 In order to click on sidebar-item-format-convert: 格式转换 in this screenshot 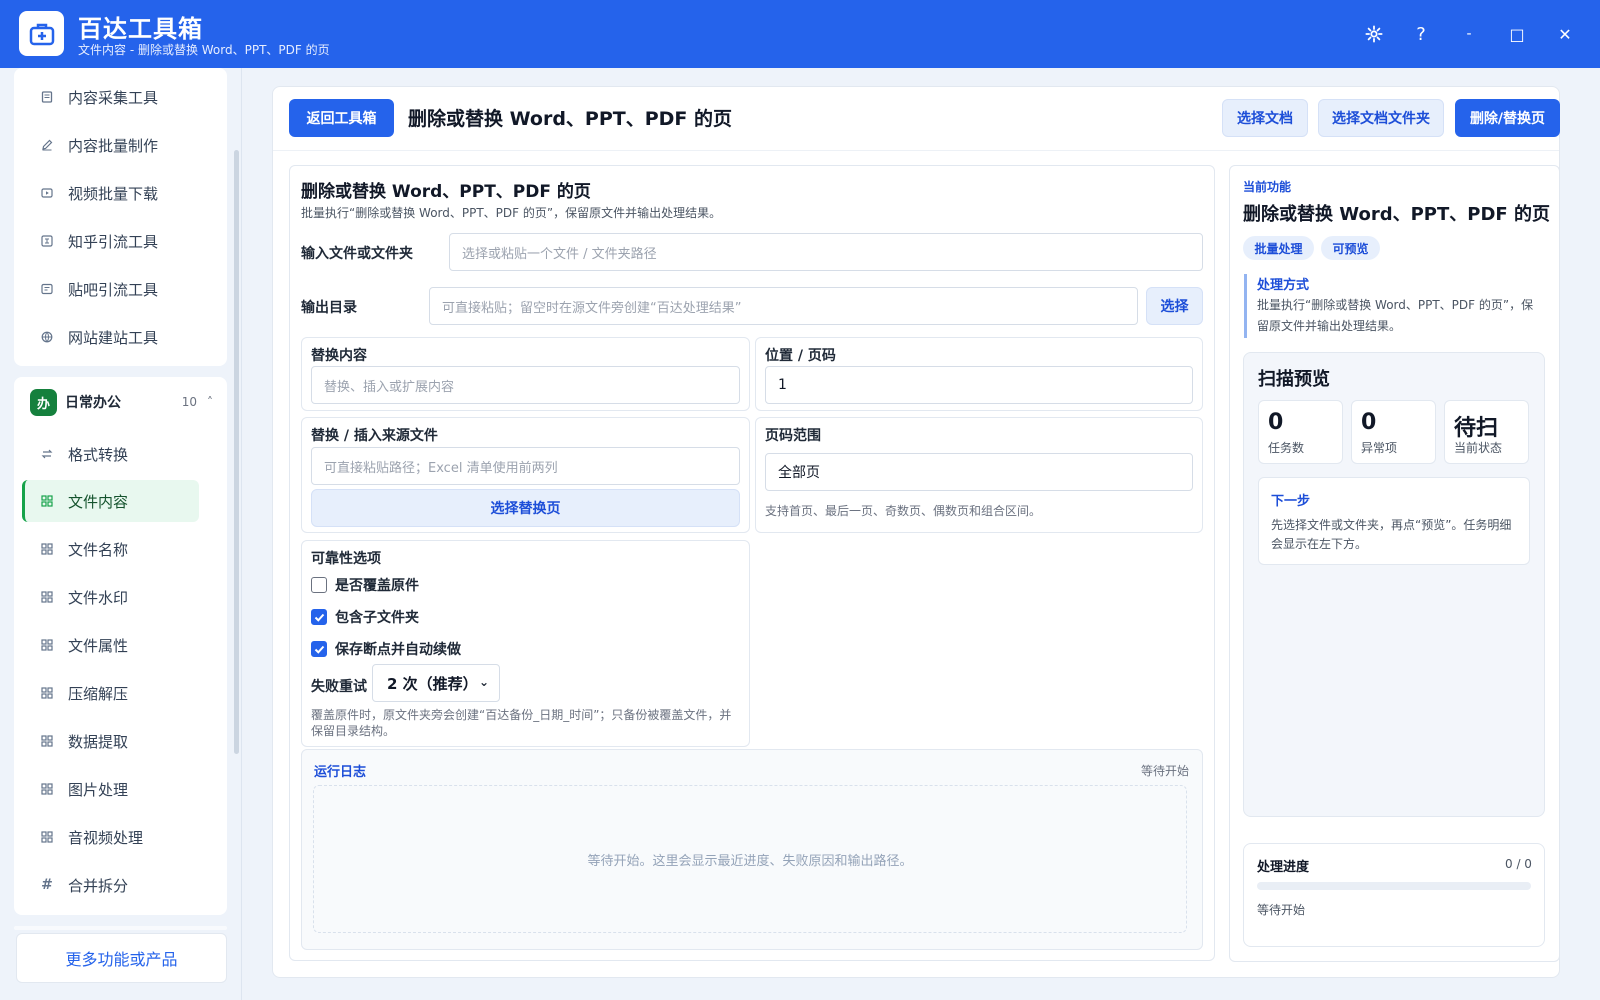, I will do `click(110, 454)`.